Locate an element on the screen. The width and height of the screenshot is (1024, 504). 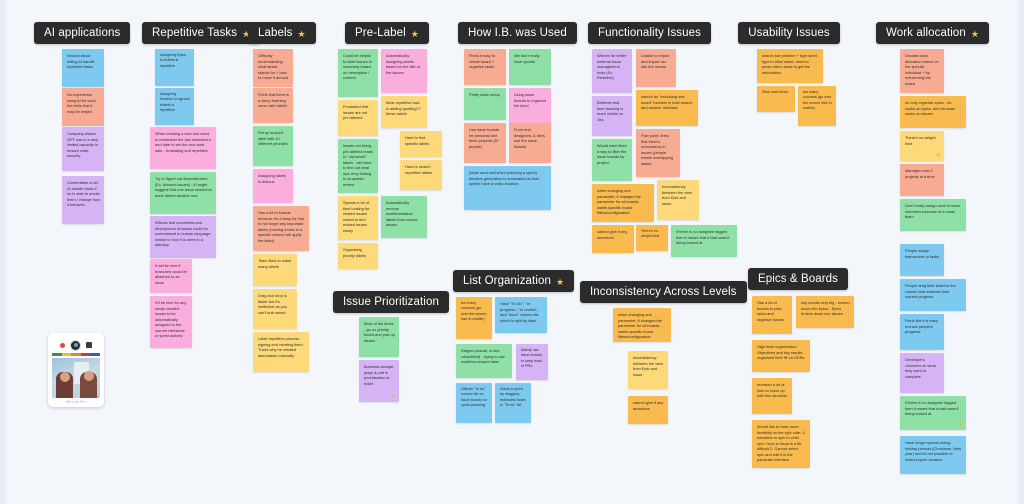
sticky-note: Team likes to make many labels is located at coordinates (275, 270).